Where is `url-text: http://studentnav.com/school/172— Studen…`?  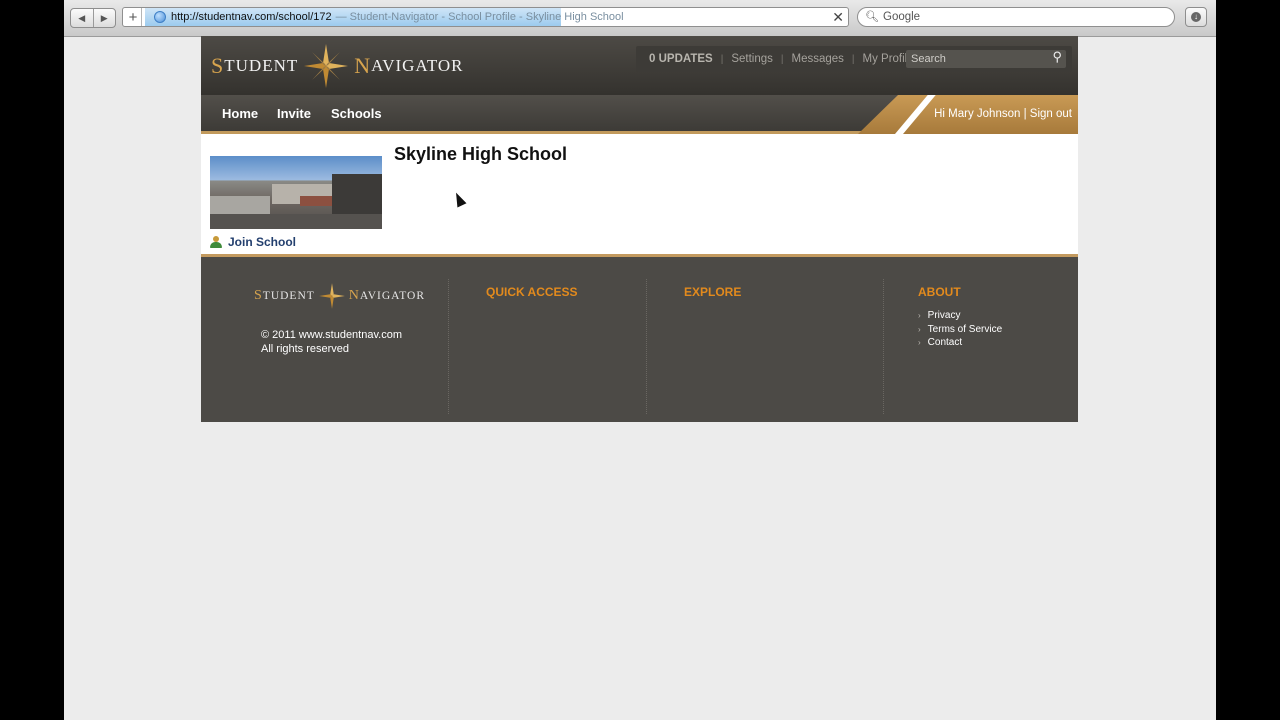 url-text: http://studentnav.com/school/172— Studen… is located at coordinates (397, 17).